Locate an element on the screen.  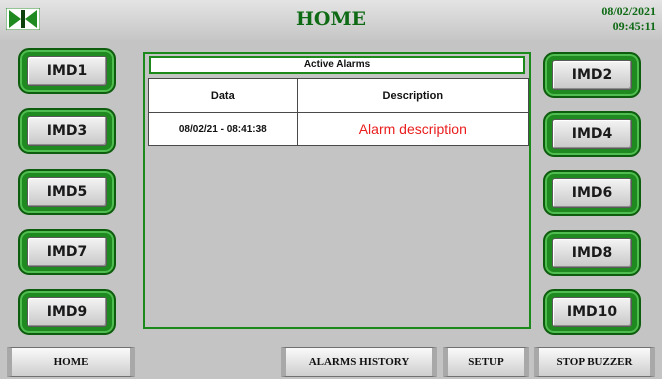
imd6-frame: IMD6 is located at coordinates (592, 193).